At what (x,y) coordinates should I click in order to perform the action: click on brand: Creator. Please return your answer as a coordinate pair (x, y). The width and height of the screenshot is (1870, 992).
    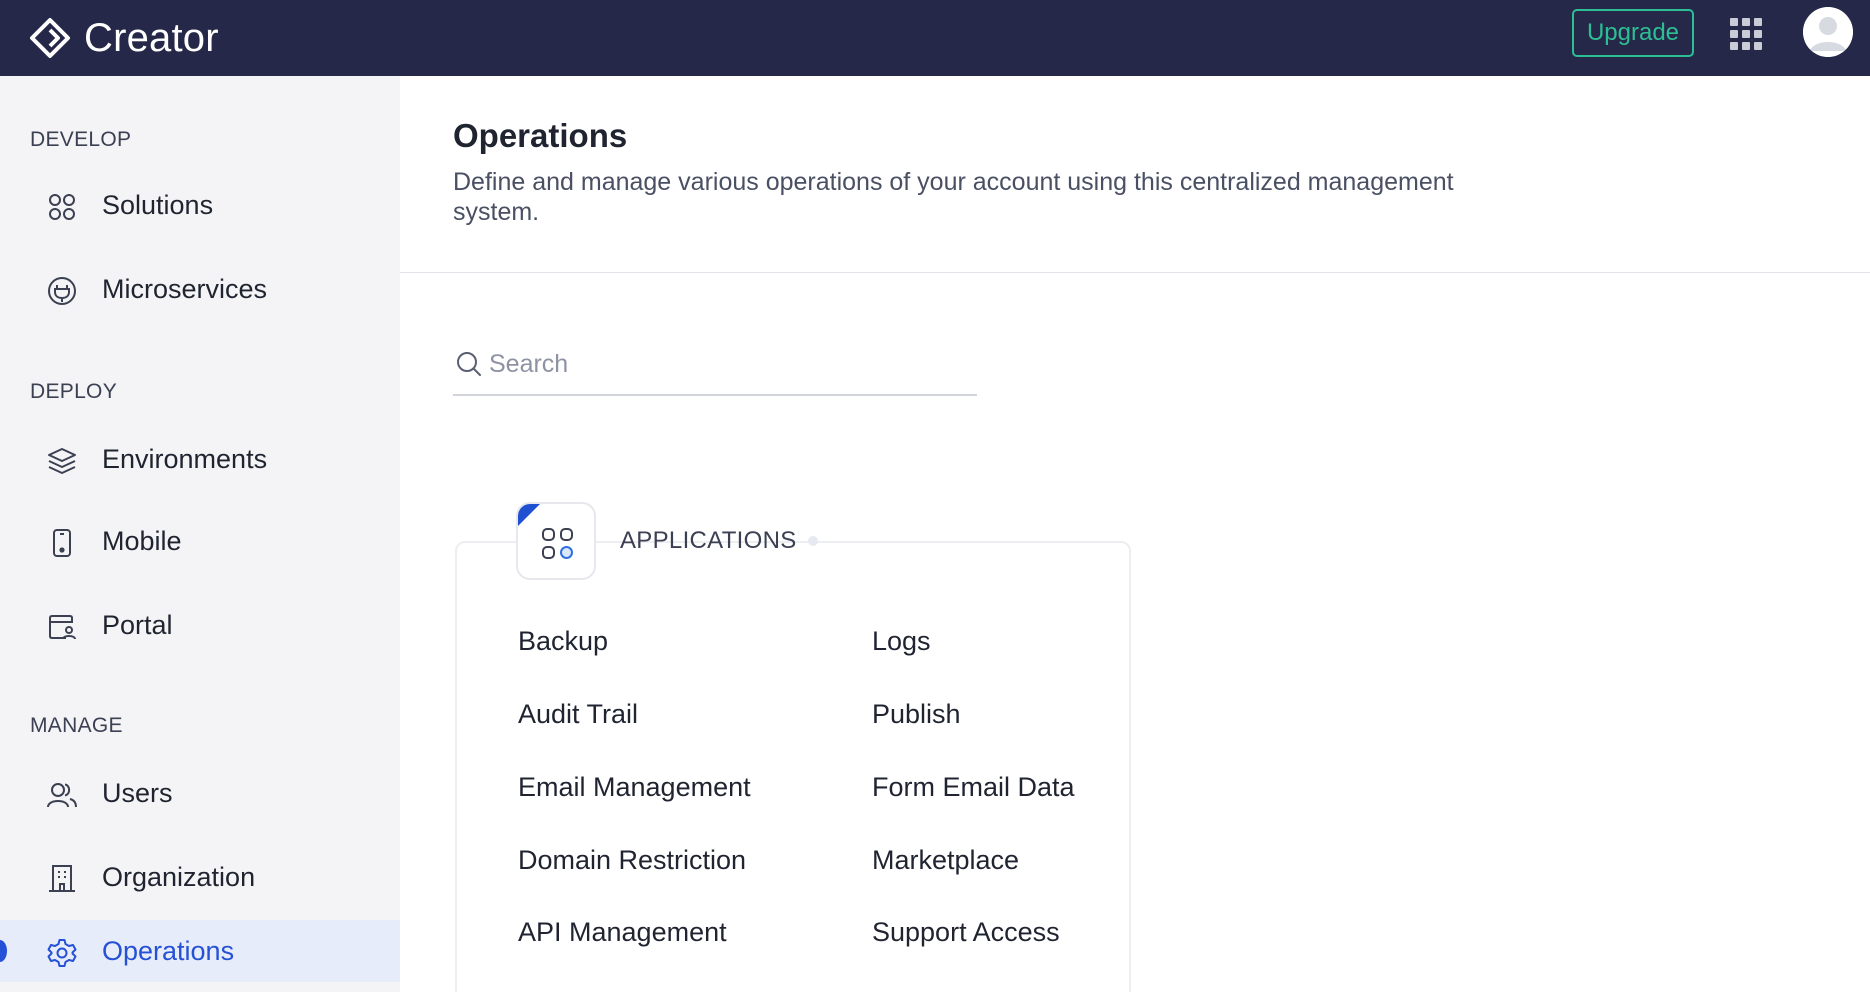
    Looking at the image, I should click on (123, 38).